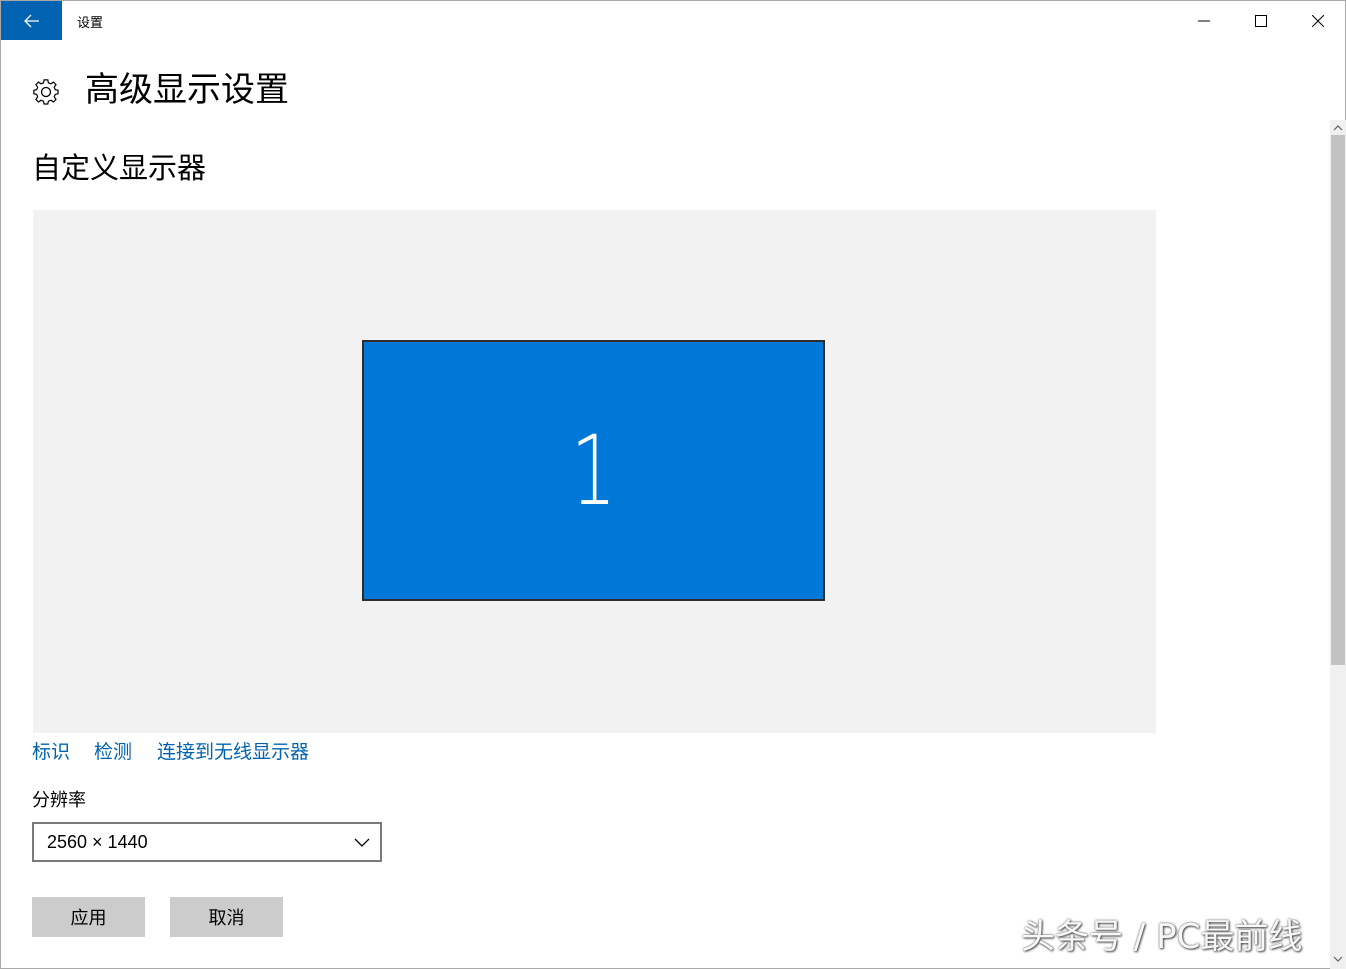 This screenshot has height=969, width=1346. I want to click on minimize-button, so click(1203, 20).